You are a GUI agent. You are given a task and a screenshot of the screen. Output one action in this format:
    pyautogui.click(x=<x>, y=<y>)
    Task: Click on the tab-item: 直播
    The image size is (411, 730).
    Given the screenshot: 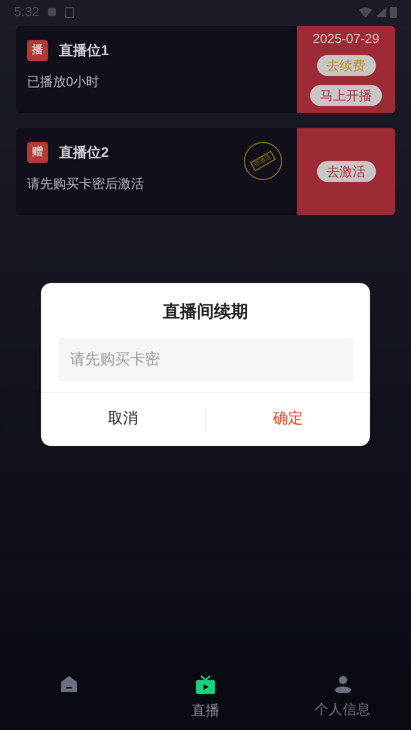 What is the action you would take?
    pyautogui.click(x=205, y=697)
    